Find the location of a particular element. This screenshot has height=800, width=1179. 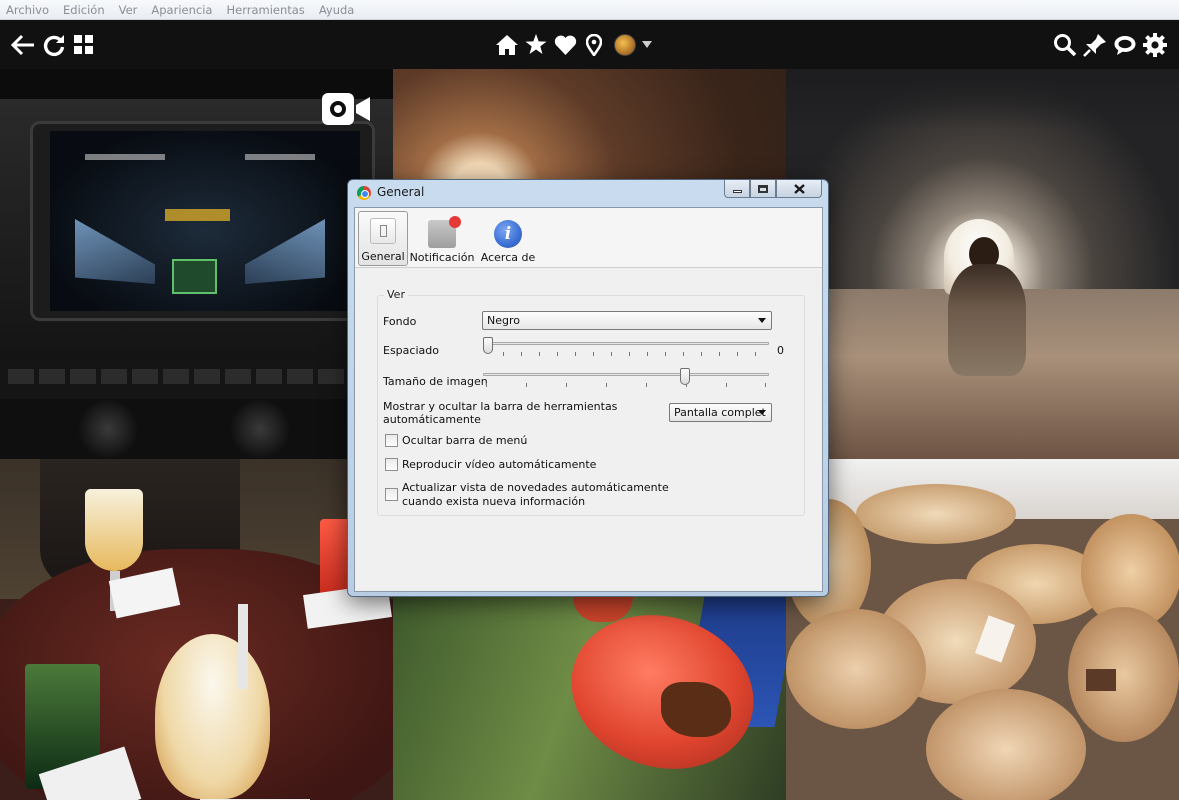

tab-acerca-de: i Acerca de is located at coordinates (508, 238).